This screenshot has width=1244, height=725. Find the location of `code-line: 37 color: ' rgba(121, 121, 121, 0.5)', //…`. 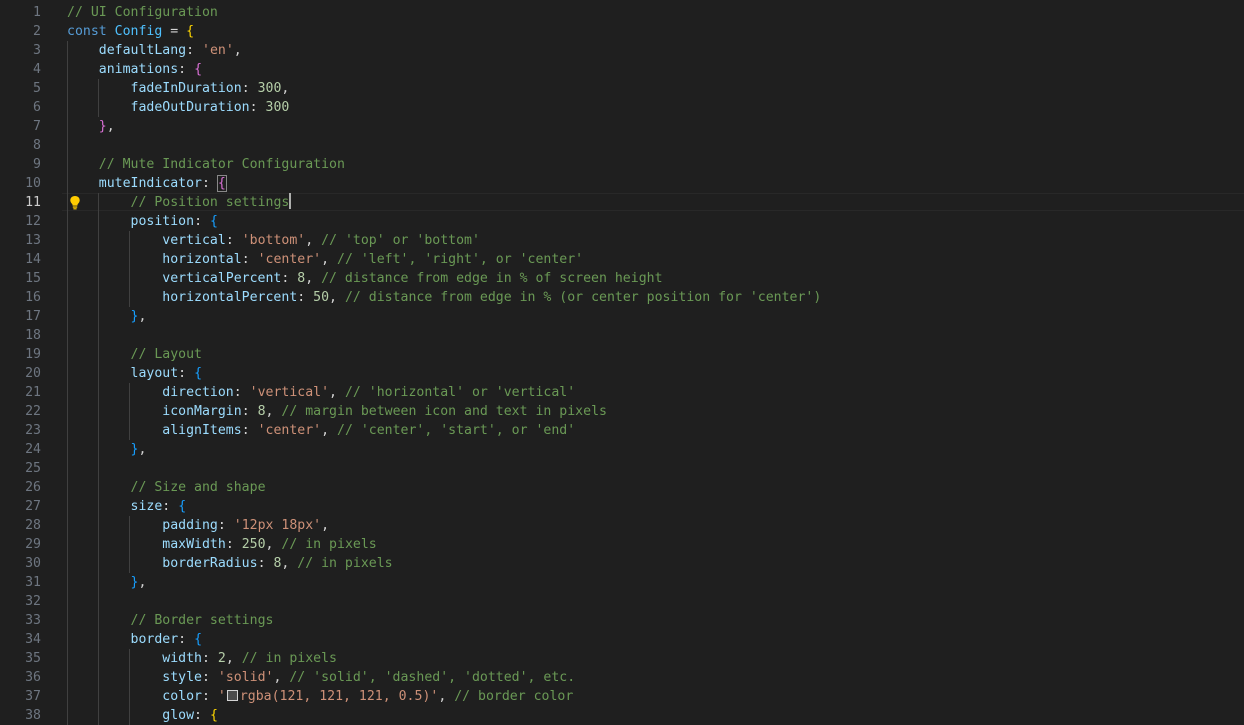

code-line: 37 color: ' rgba(121, 121, 121, 0.5)', //… is located at coordinates (622, 696).